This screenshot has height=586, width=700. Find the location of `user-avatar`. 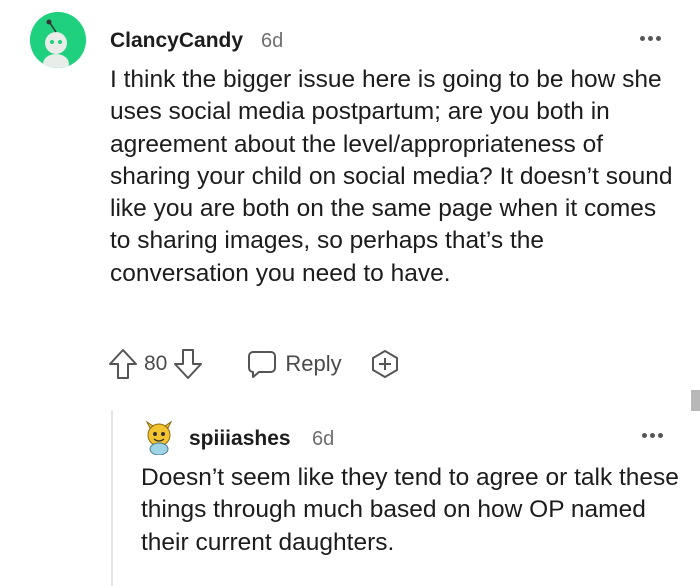

user-avatar is located at coordinates (58, 40).